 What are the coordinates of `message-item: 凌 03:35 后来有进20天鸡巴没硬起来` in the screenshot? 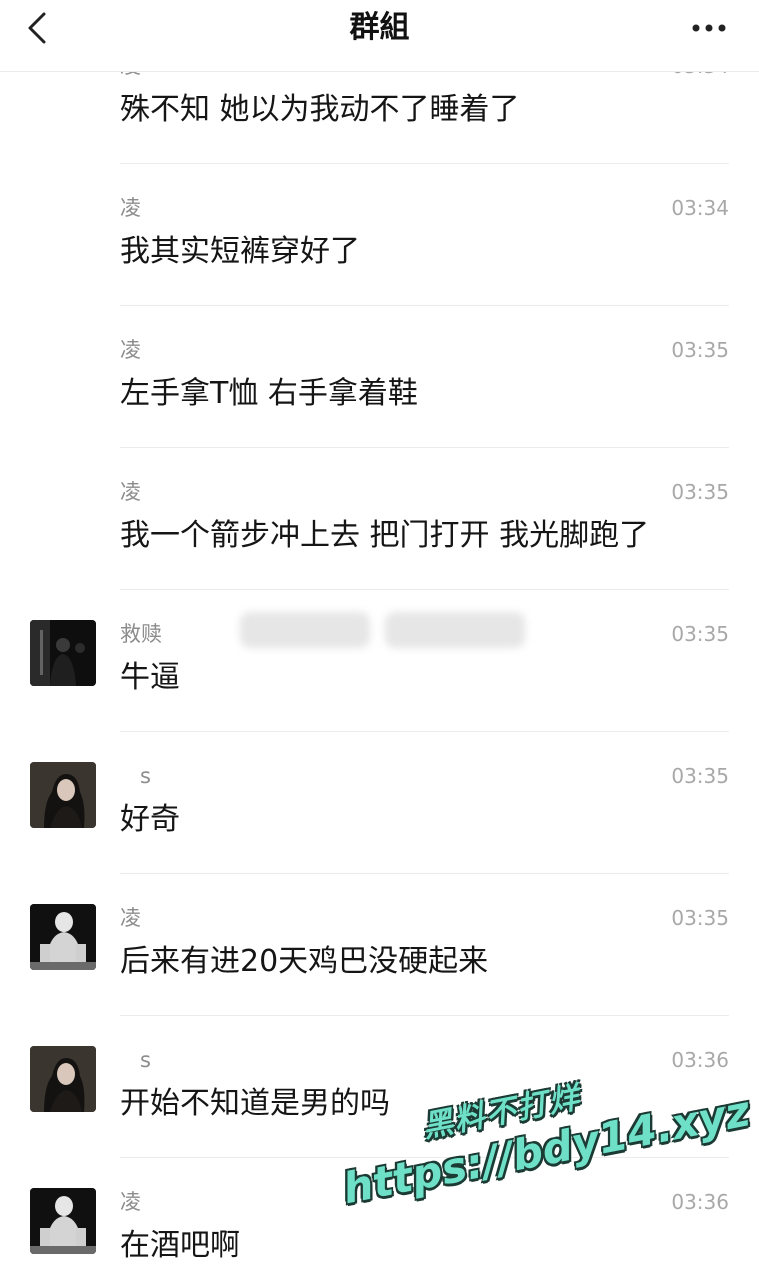 It's located at (379, 945).